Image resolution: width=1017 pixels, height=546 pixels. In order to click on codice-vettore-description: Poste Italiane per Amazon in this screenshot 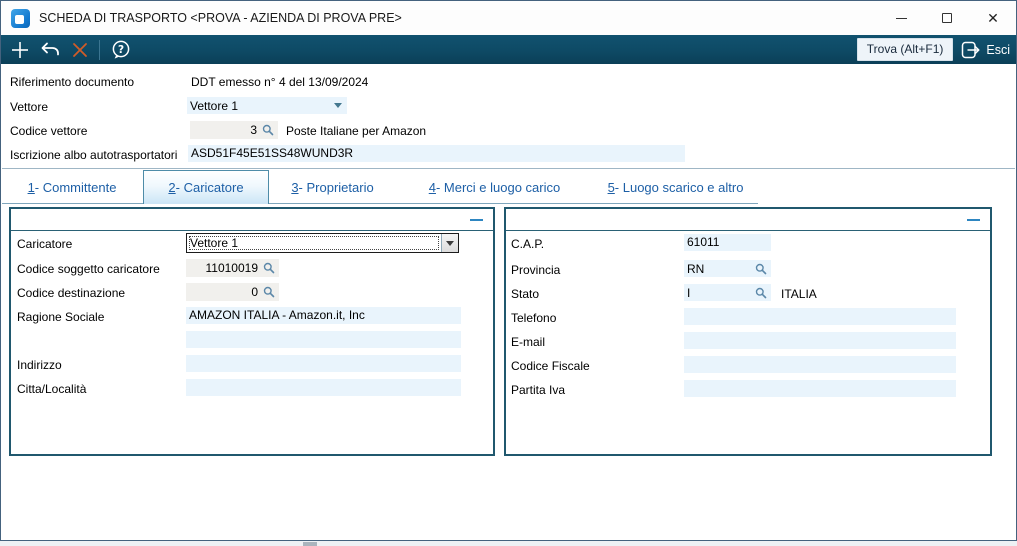, I will do `click(356, 131)`.